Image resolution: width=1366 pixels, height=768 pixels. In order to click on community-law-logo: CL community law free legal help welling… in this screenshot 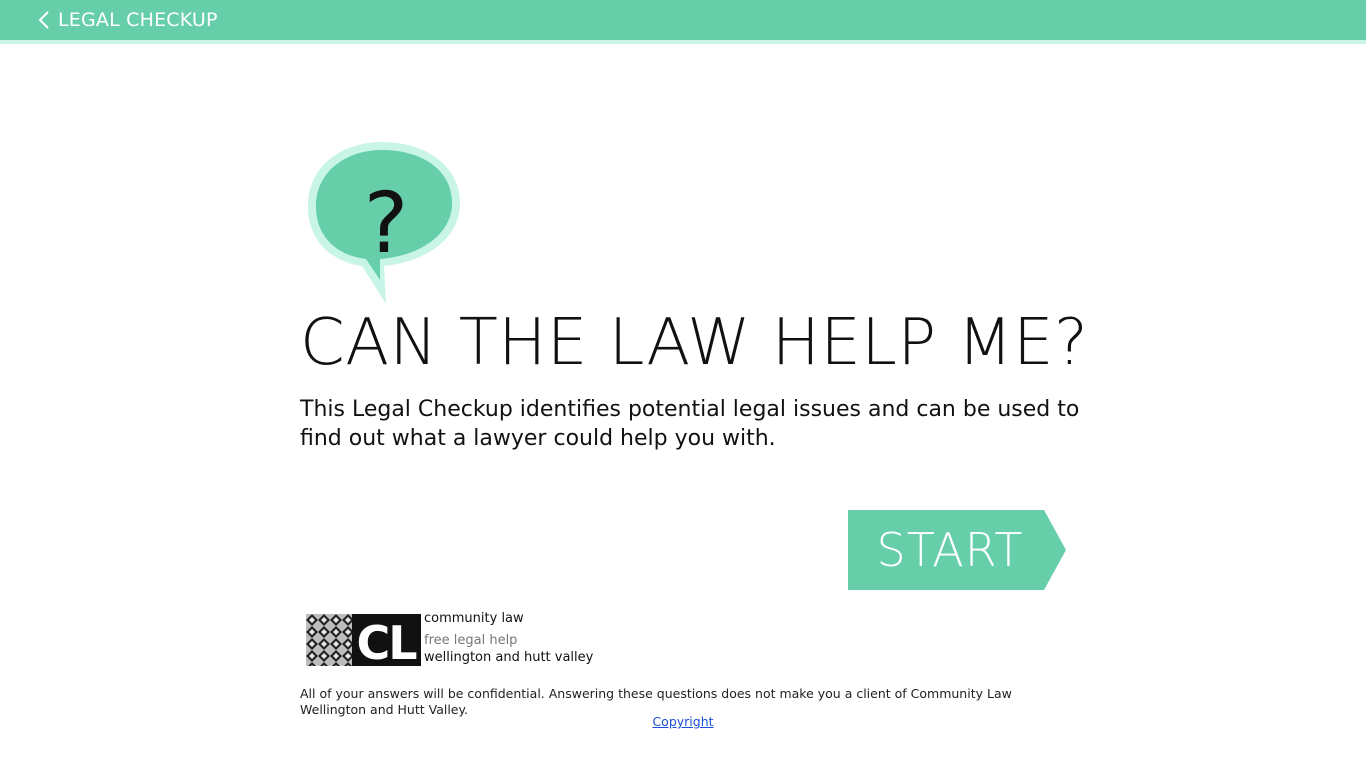, I will do `click(456, 640)`.